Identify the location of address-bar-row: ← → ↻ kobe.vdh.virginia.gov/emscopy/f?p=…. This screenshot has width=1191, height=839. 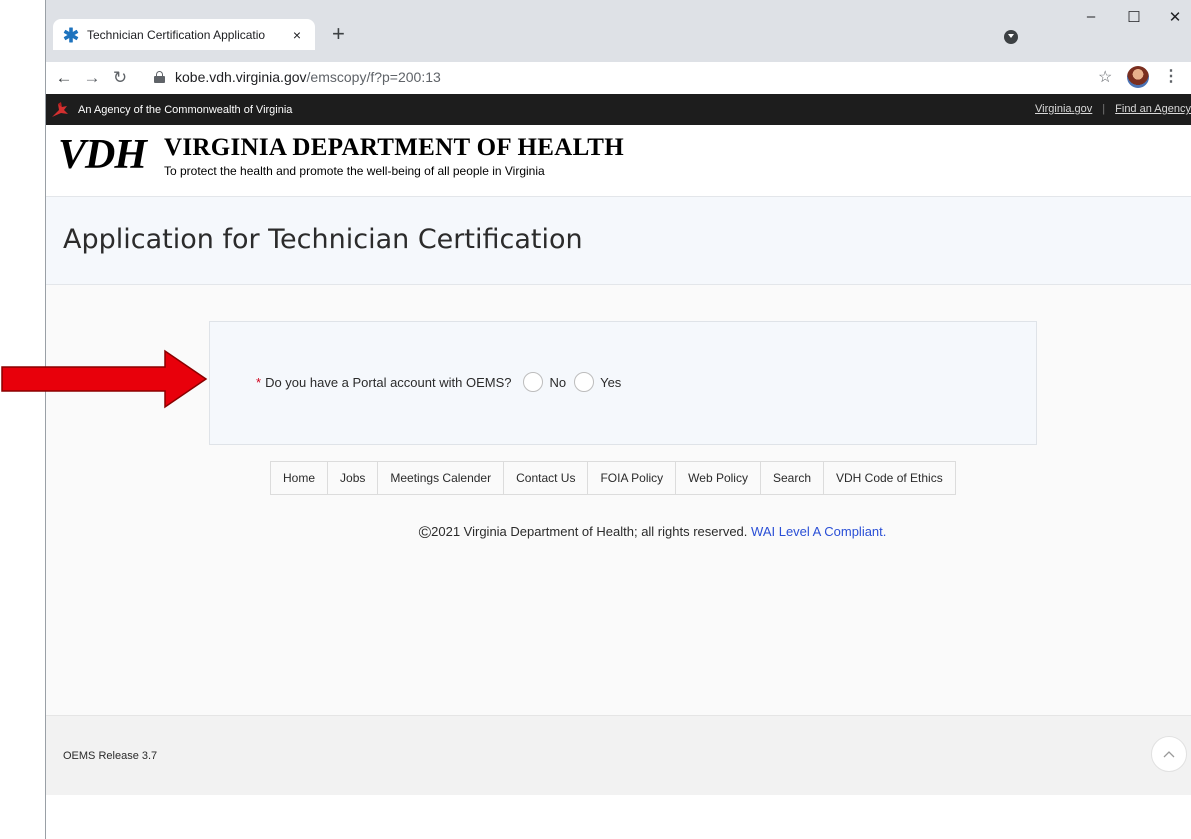
(618, 78).